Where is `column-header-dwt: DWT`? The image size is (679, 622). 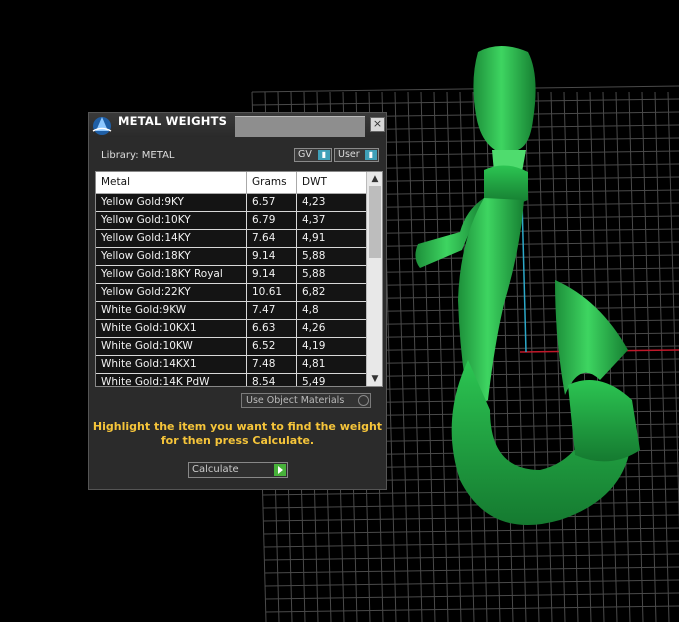
column-header-dwt: DWT is located at coordinates (325, 182).